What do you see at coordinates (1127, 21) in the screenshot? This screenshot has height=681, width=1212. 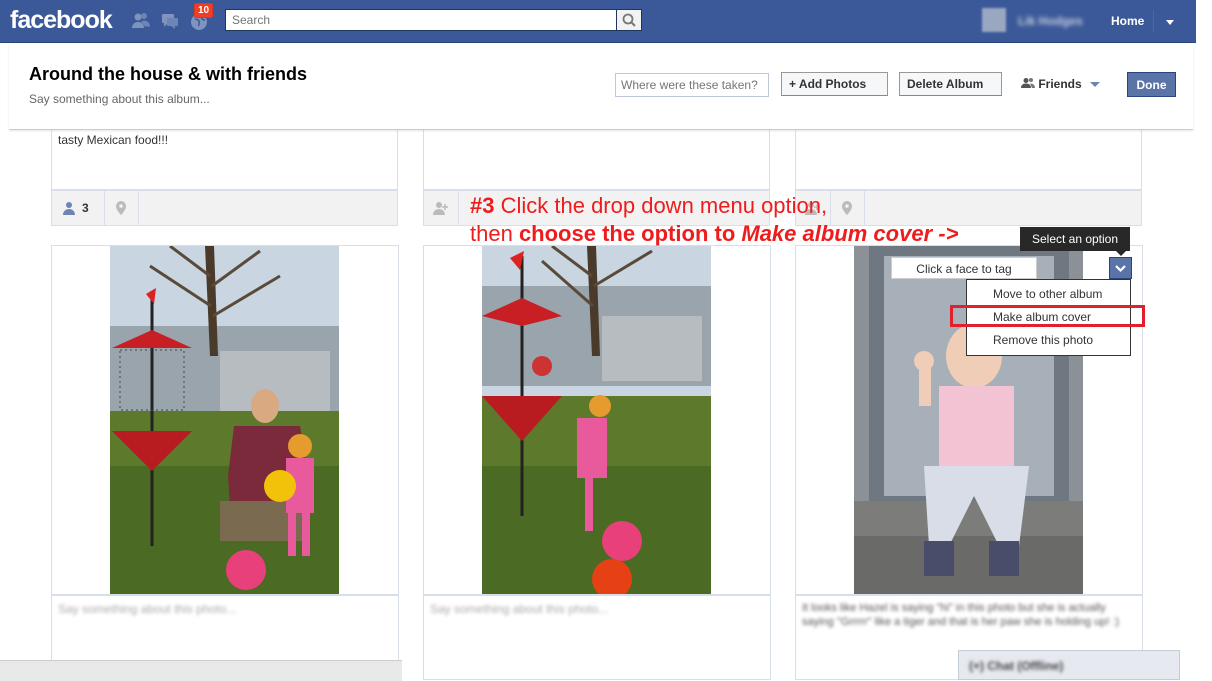 I see `home-link: Home` at bounding box center [1127, 21].